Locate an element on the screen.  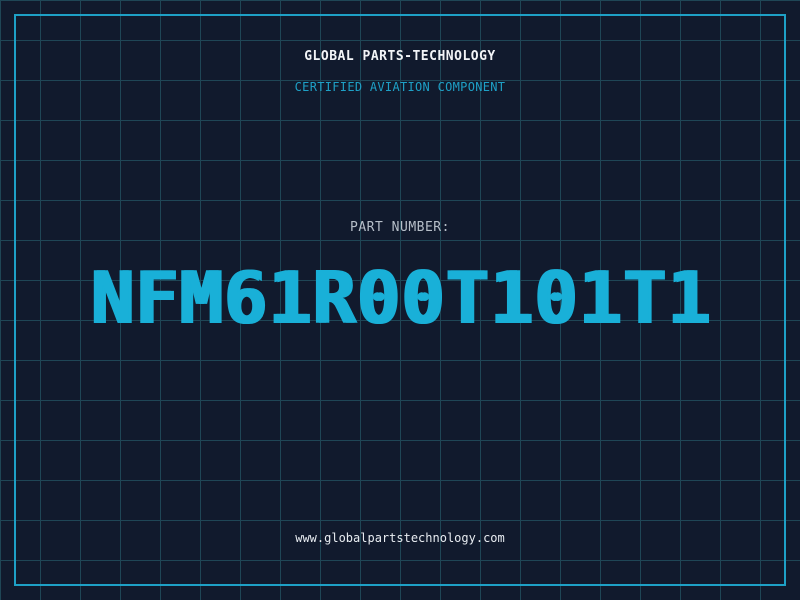
part-number-value: NFM61R00T101T1 is located at coordinates (400, 298).